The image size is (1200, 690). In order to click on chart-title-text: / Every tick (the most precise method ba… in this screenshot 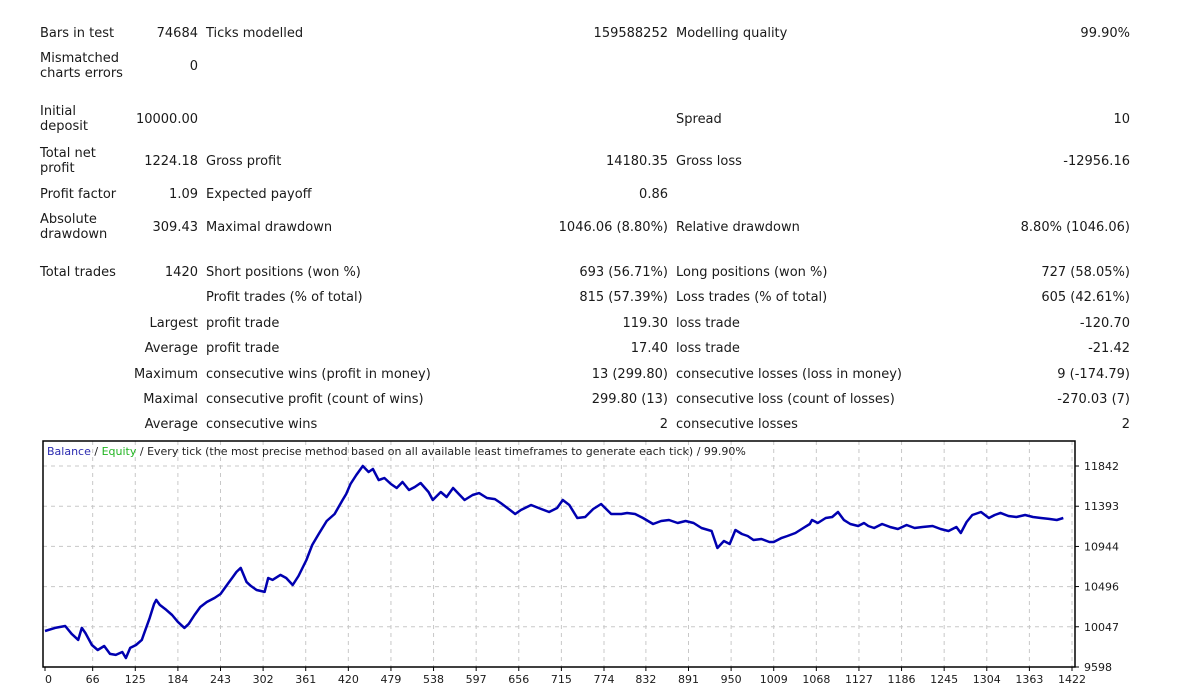, I will do `click(441, 451)`.